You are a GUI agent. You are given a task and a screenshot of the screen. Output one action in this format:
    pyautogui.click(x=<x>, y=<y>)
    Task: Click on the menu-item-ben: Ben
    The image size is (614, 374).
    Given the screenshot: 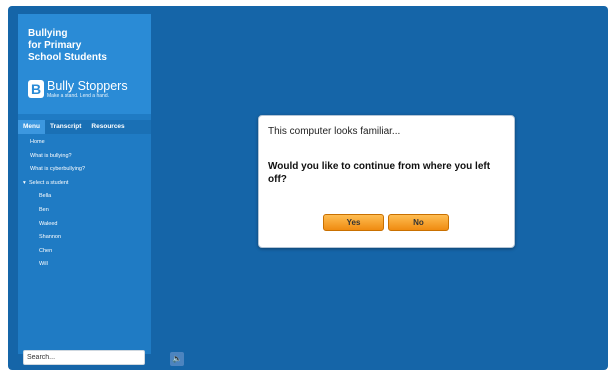 What is the action you would take?
    pyautogui.click(x=84, y=211)
    